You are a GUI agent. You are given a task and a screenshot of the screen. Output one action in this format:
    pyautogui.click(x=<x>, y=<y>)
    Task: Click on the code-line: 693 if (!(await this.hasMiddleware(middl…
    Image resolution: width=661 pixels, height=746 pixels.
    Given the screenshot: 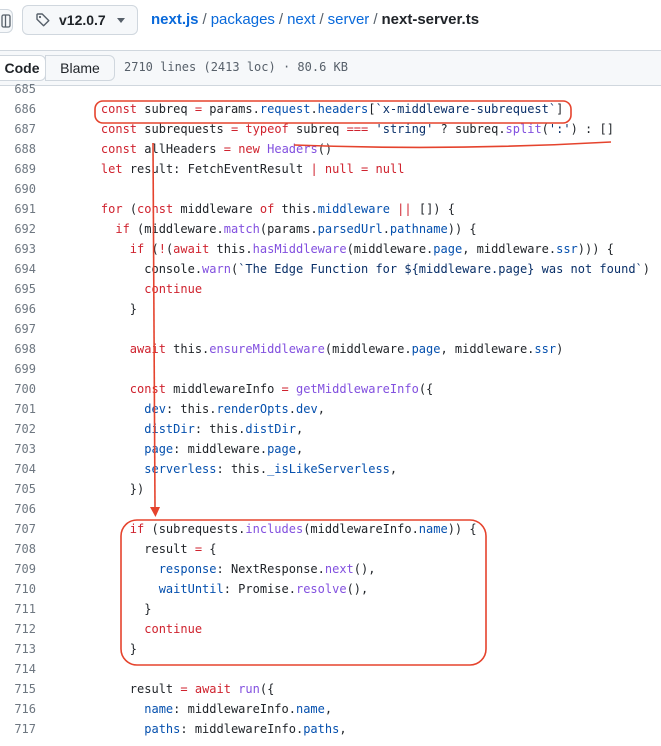 What is the action you would take?
    pyautogui.click(x=330, y=249)
    